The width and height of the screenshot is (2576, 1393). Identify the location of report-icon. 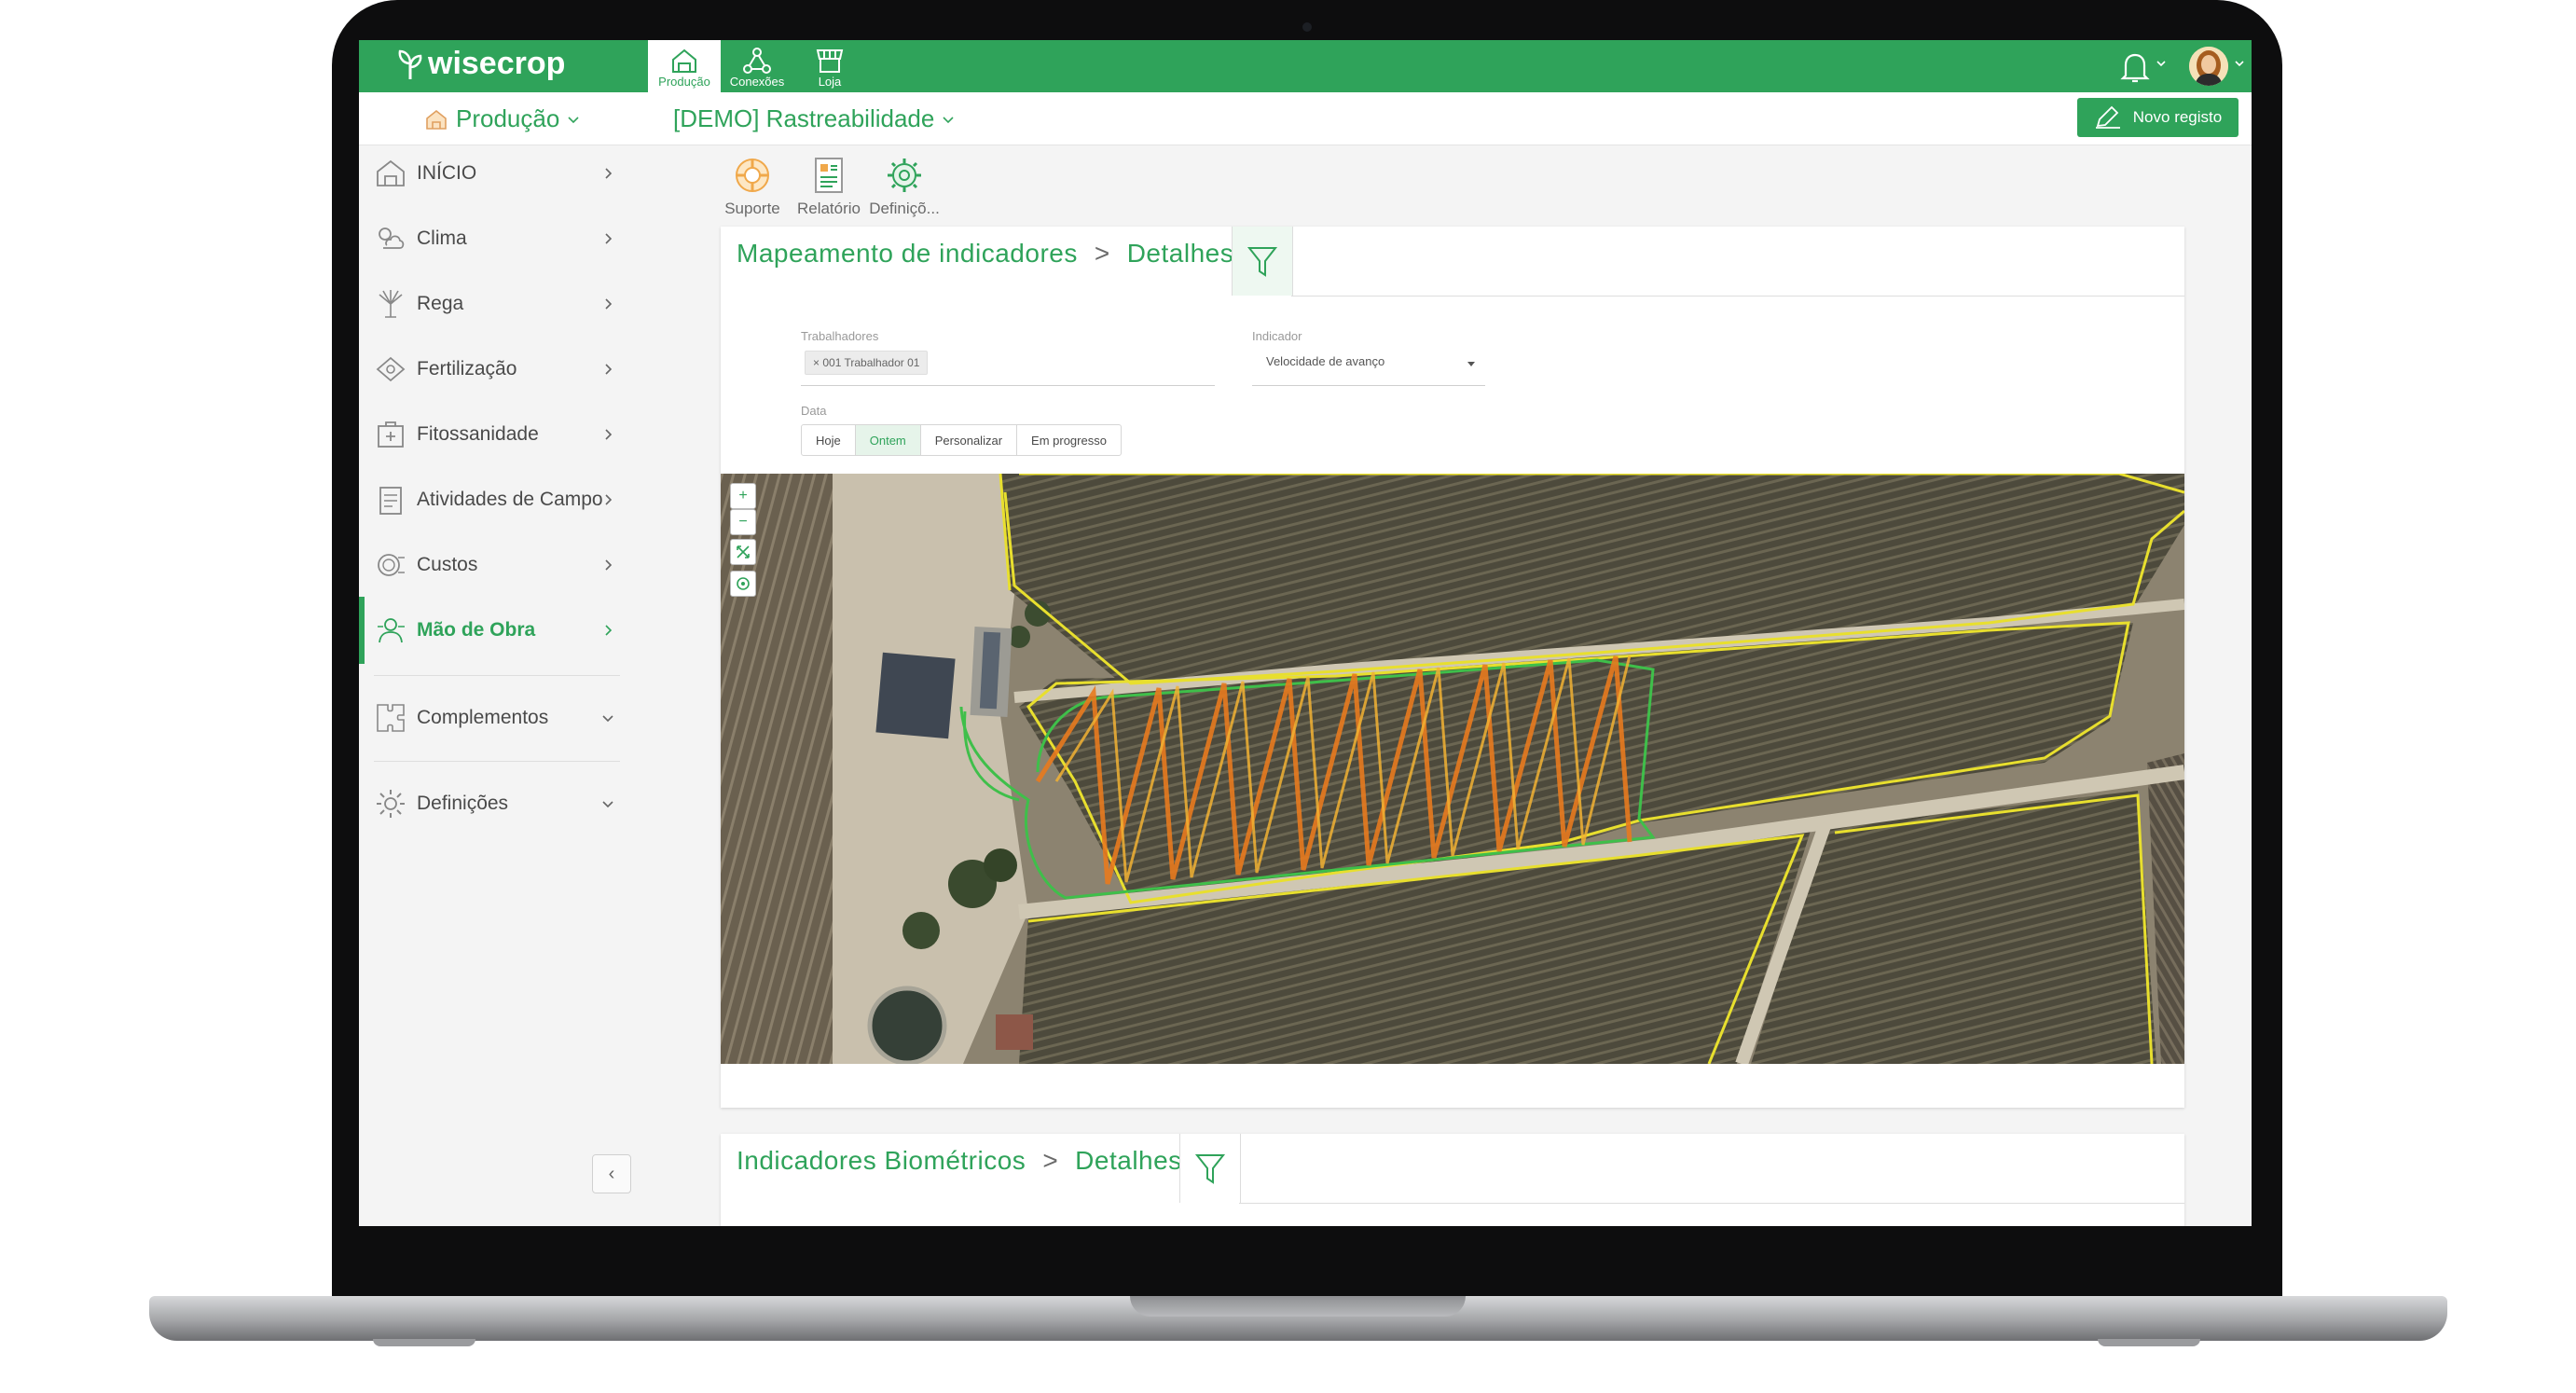
(829, 176).